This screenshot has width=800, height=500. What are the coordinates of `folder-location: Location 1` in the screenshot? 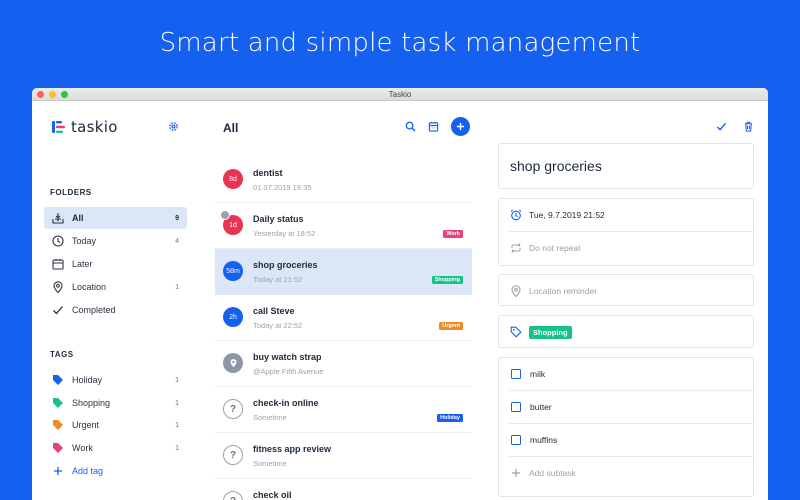 It's located at (115, 287).